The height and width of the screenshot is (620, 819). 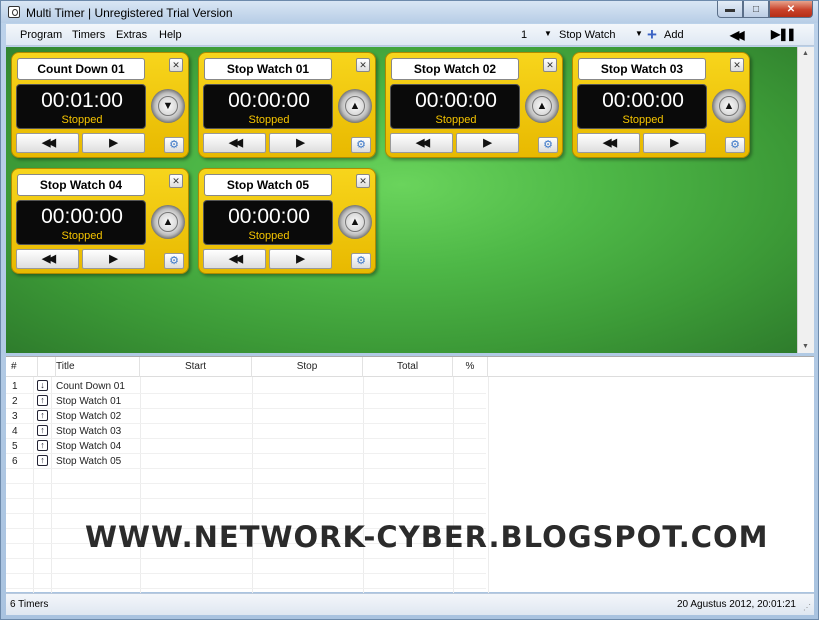 What do you see at coordinates (42, 385) in the screenshot?
I see `timer-direction-icon: ↓` at bounding box center [42, 385].